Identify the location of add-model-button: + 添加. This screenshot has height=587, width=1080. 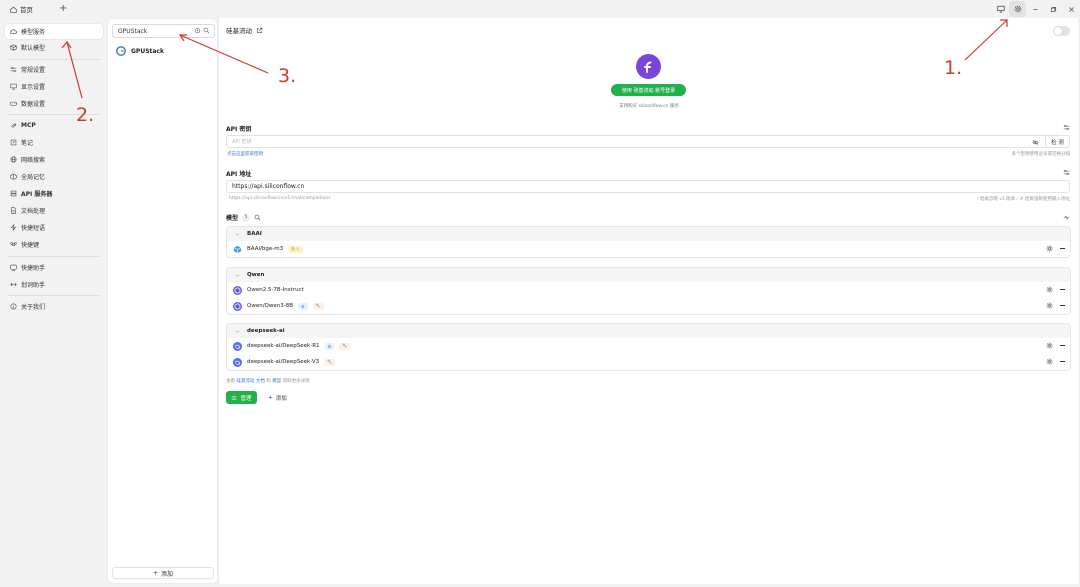
(277, 397).